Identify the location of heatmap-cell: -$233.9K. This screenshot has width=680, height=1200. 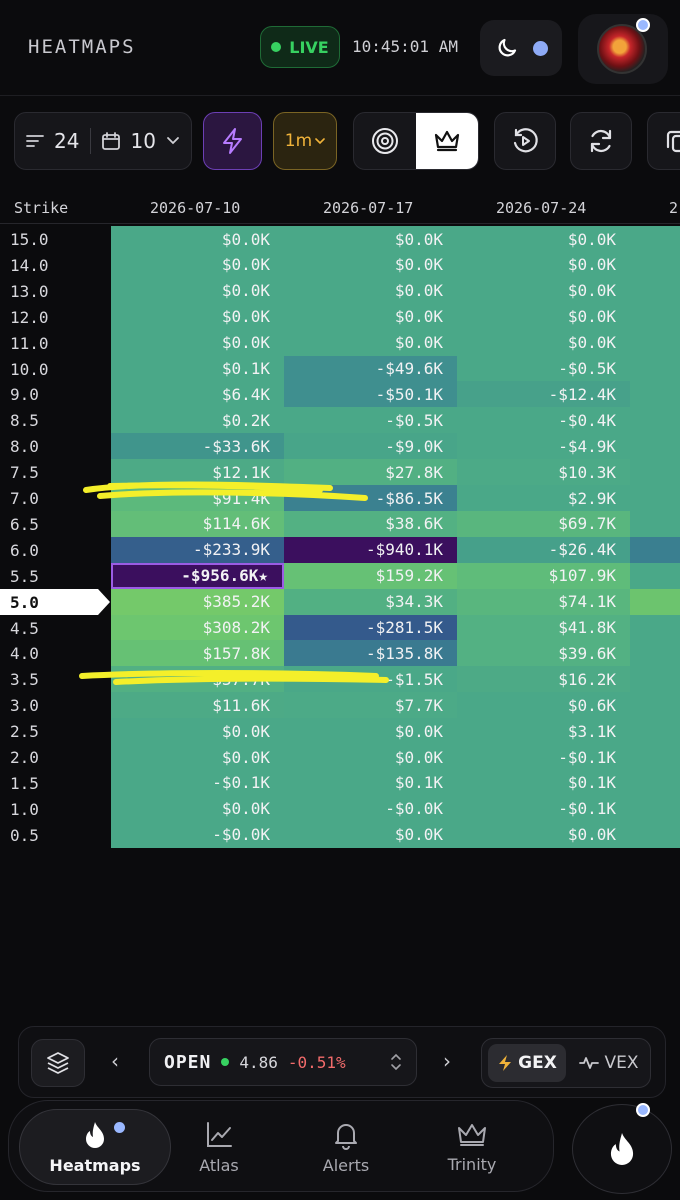
(197, 549).